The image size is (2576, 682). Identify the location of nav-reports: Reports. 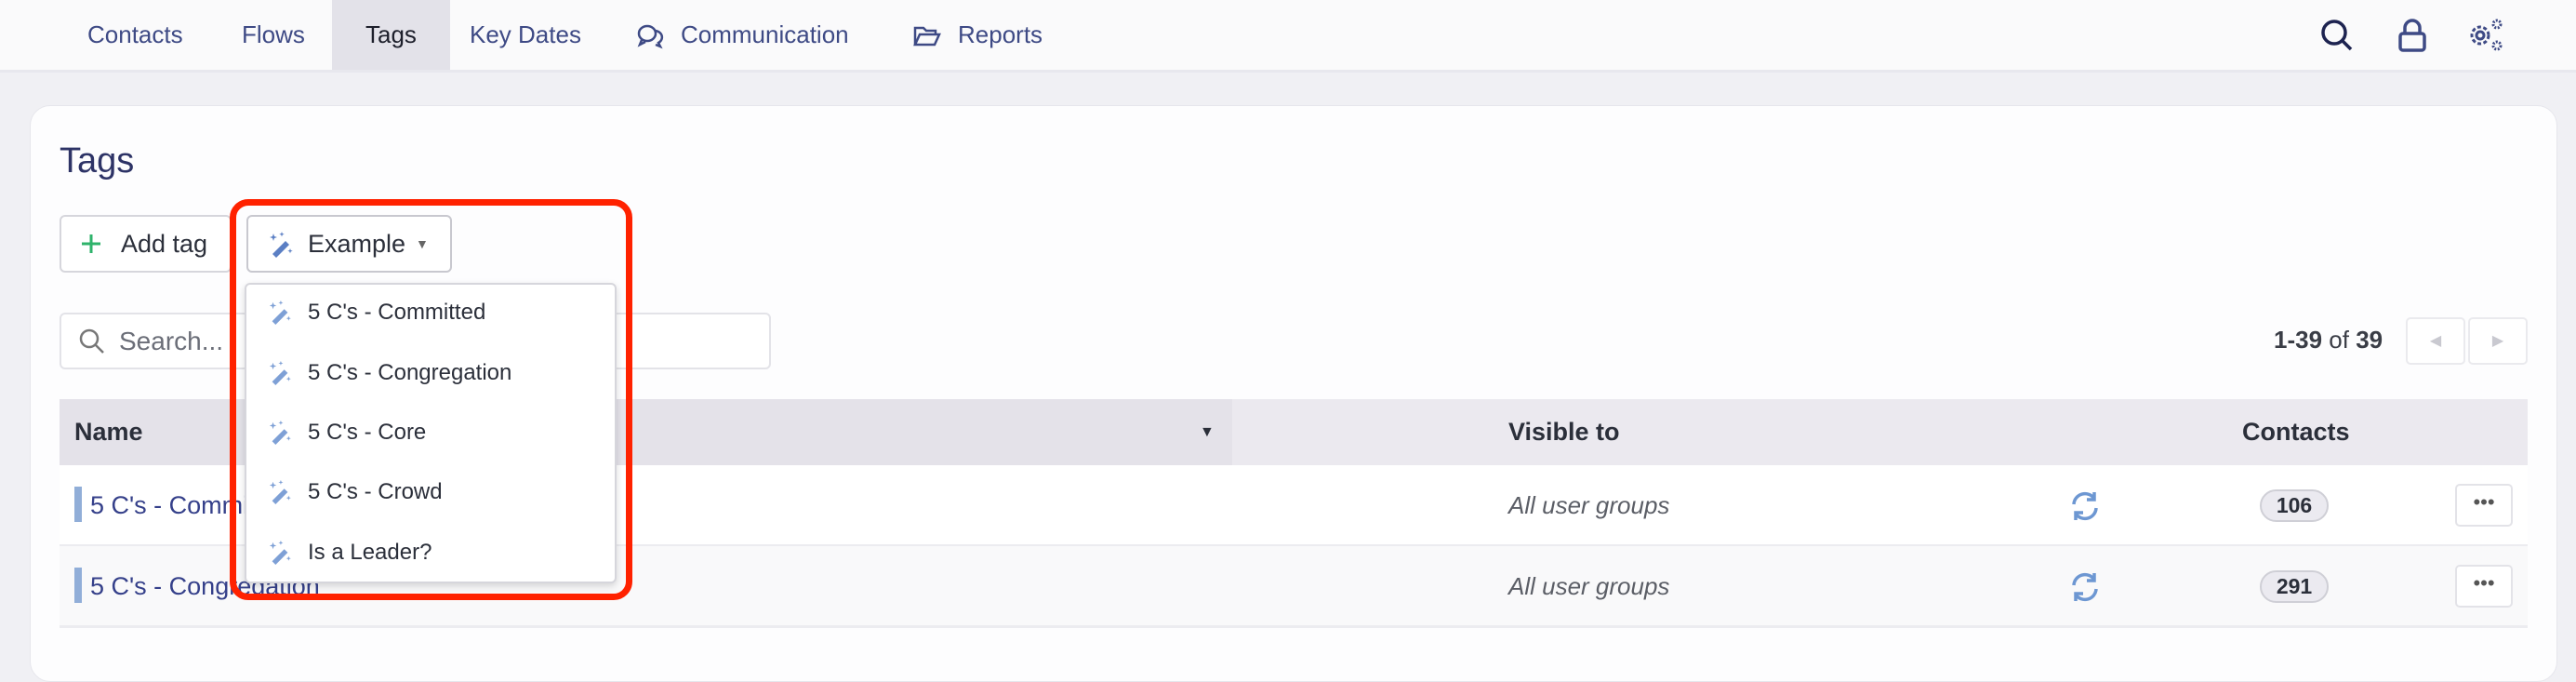
(977, 35).